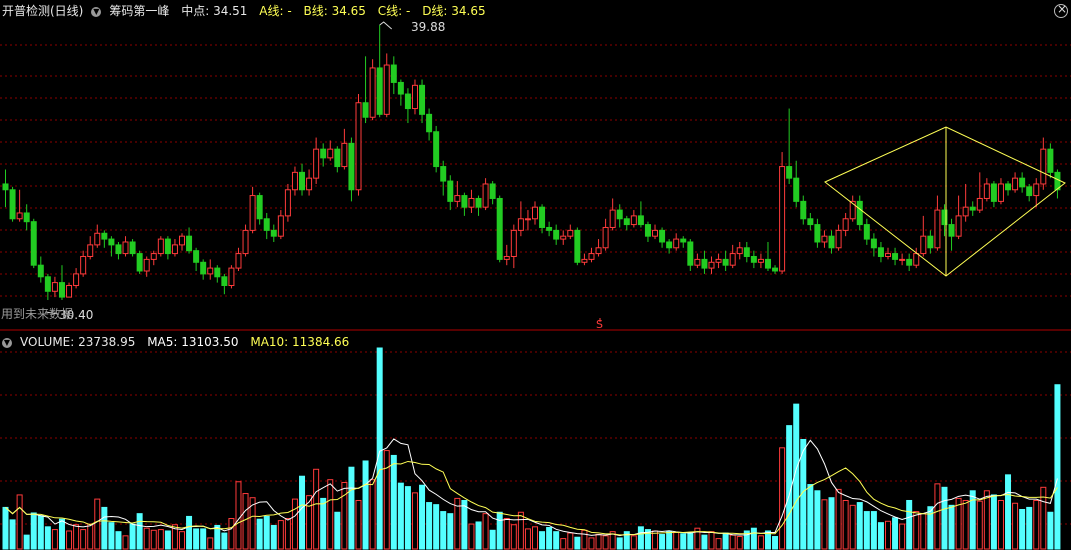 Image resolution: width=1071 pixels, height=550 pixels. I want to click on high-price-label: 39.88, so click(428, 27).